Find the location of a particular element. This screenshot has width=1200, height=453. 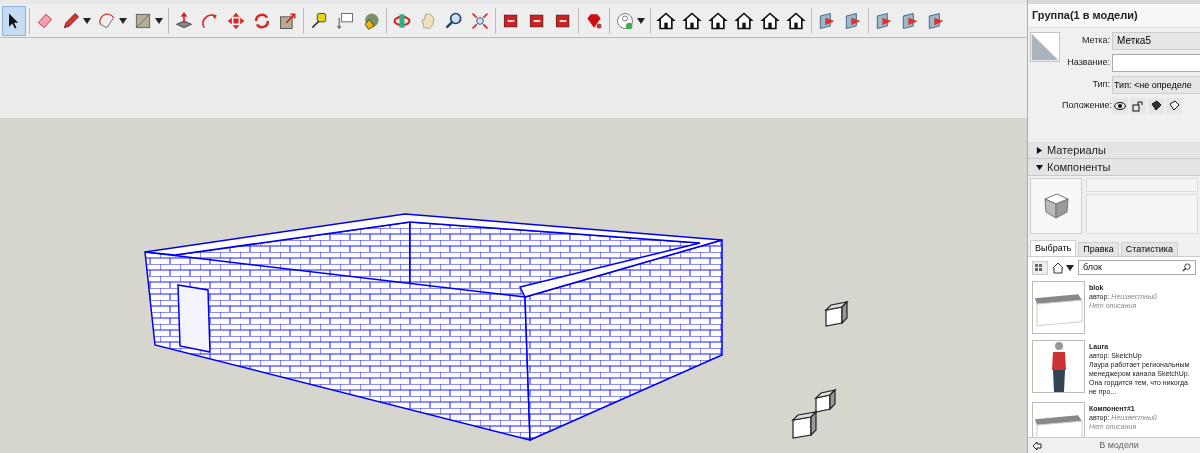

field-label: Название: is located at coordinates (1088, 63).